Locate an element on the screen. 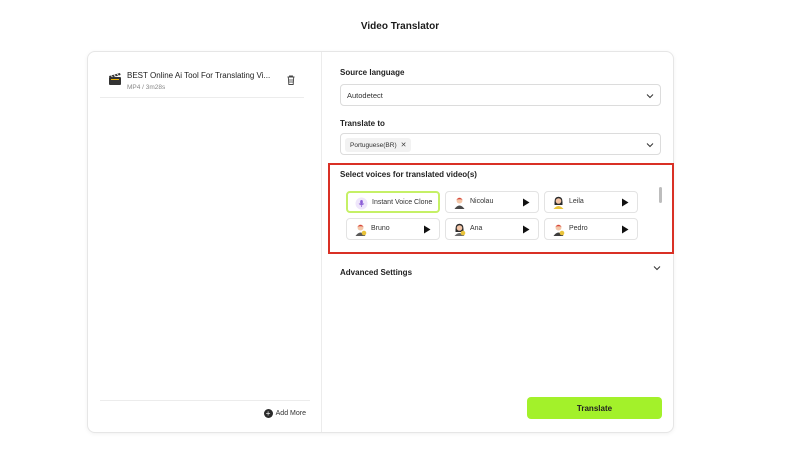 Image resolution: width=800 pixels, height=466 pixels. add-more-label: Add More is located at coordinates (290, 413).